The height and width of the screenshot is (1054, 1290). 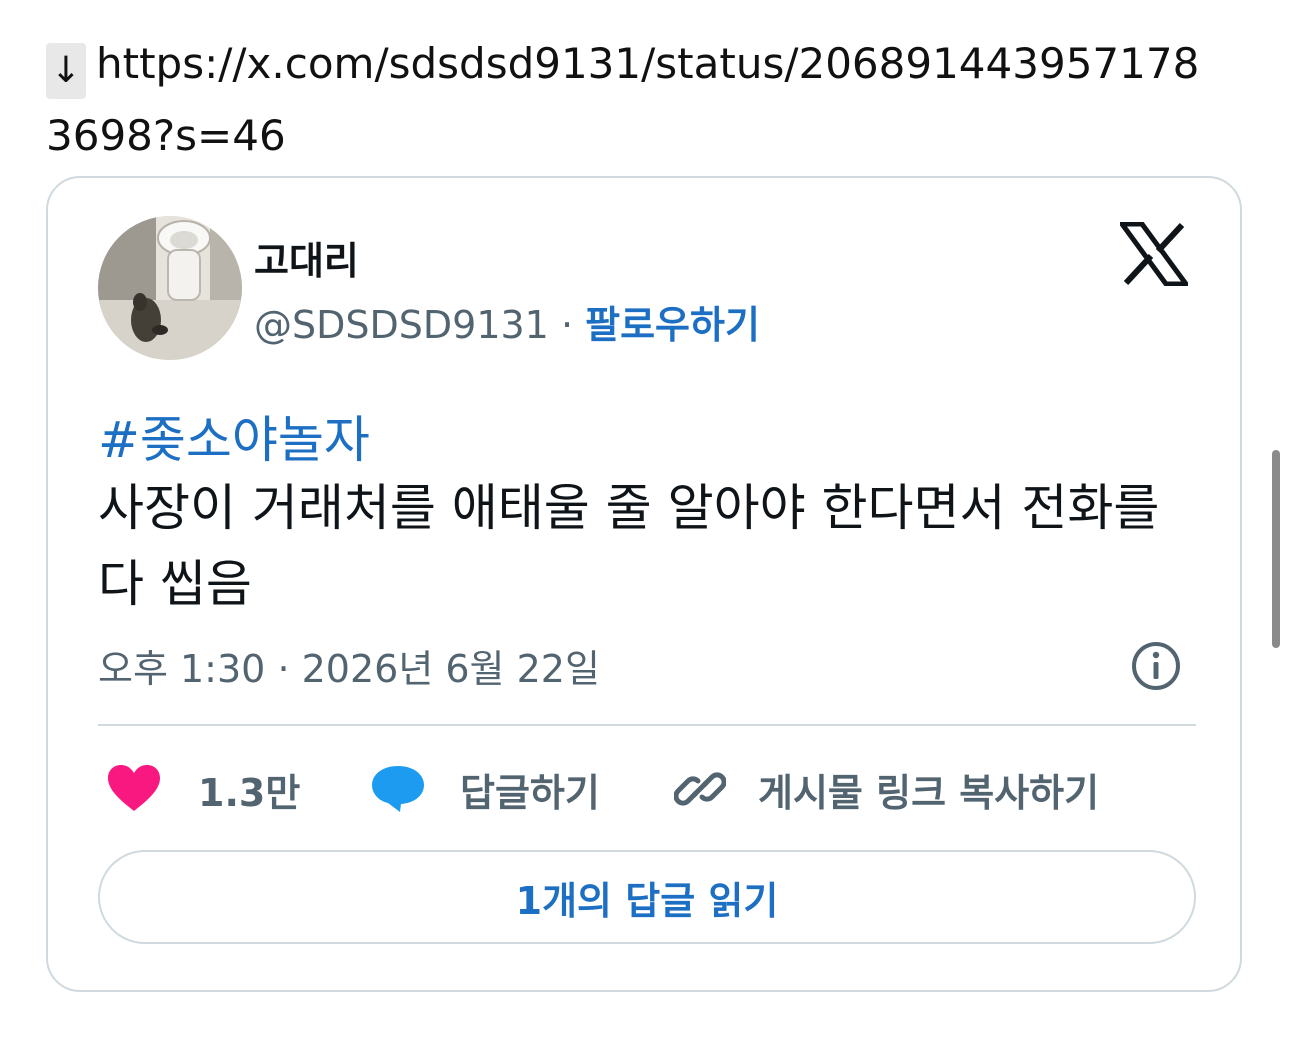 What do you see at coordinates (234, 436) in the screenshot?
I see `hashtag-link: #좆소야놀자` at bounding box center [234, 436].